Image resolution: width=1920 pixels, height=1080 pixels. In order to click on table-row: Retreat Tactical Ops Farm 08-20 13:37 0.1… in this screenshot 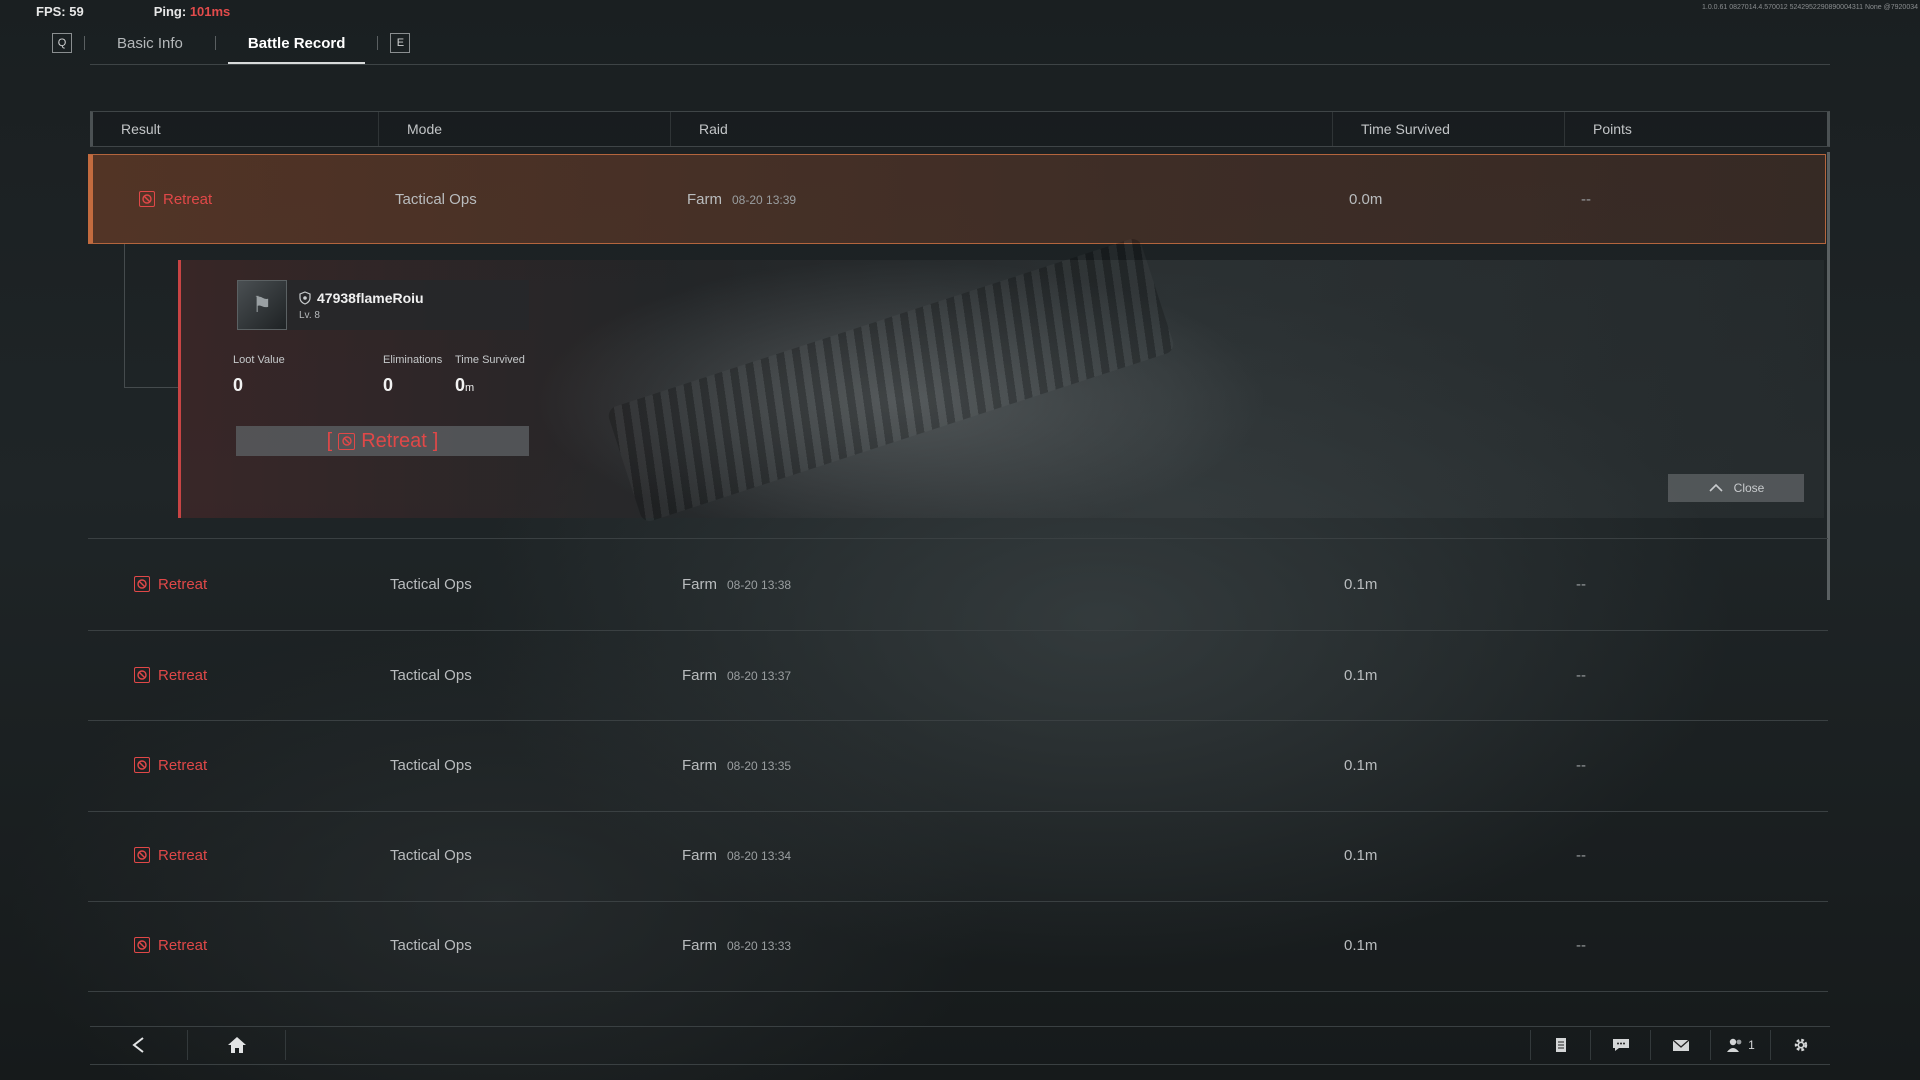, I will do `click(957, 675)`.